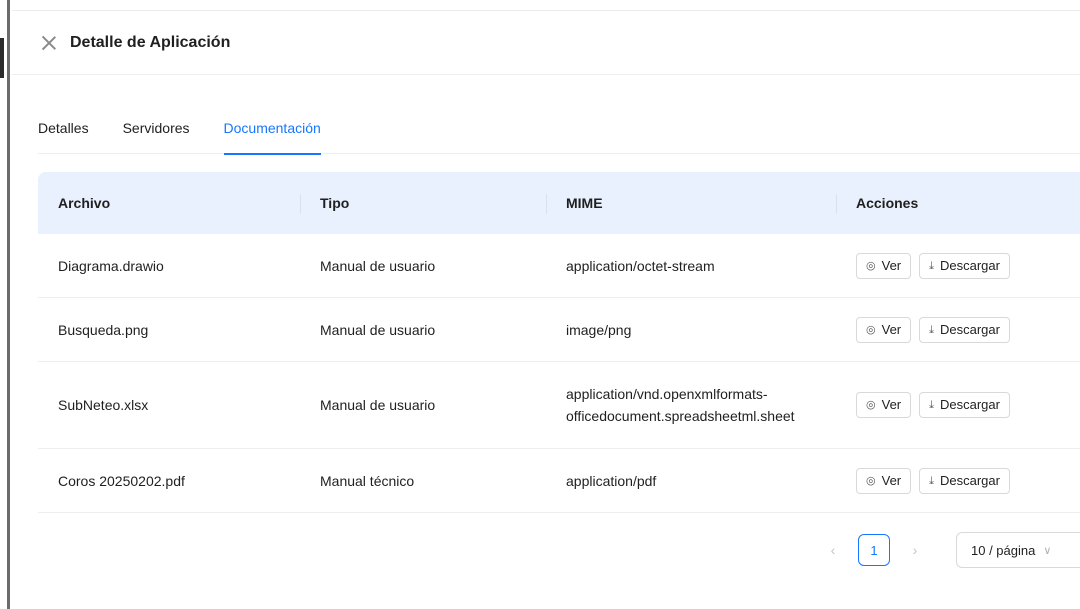  What do you see at coordinates (103, 405) in the screenshot?
I see `cell-archivo: SubNeteo.xlsx` at bounding box center [103, 405].